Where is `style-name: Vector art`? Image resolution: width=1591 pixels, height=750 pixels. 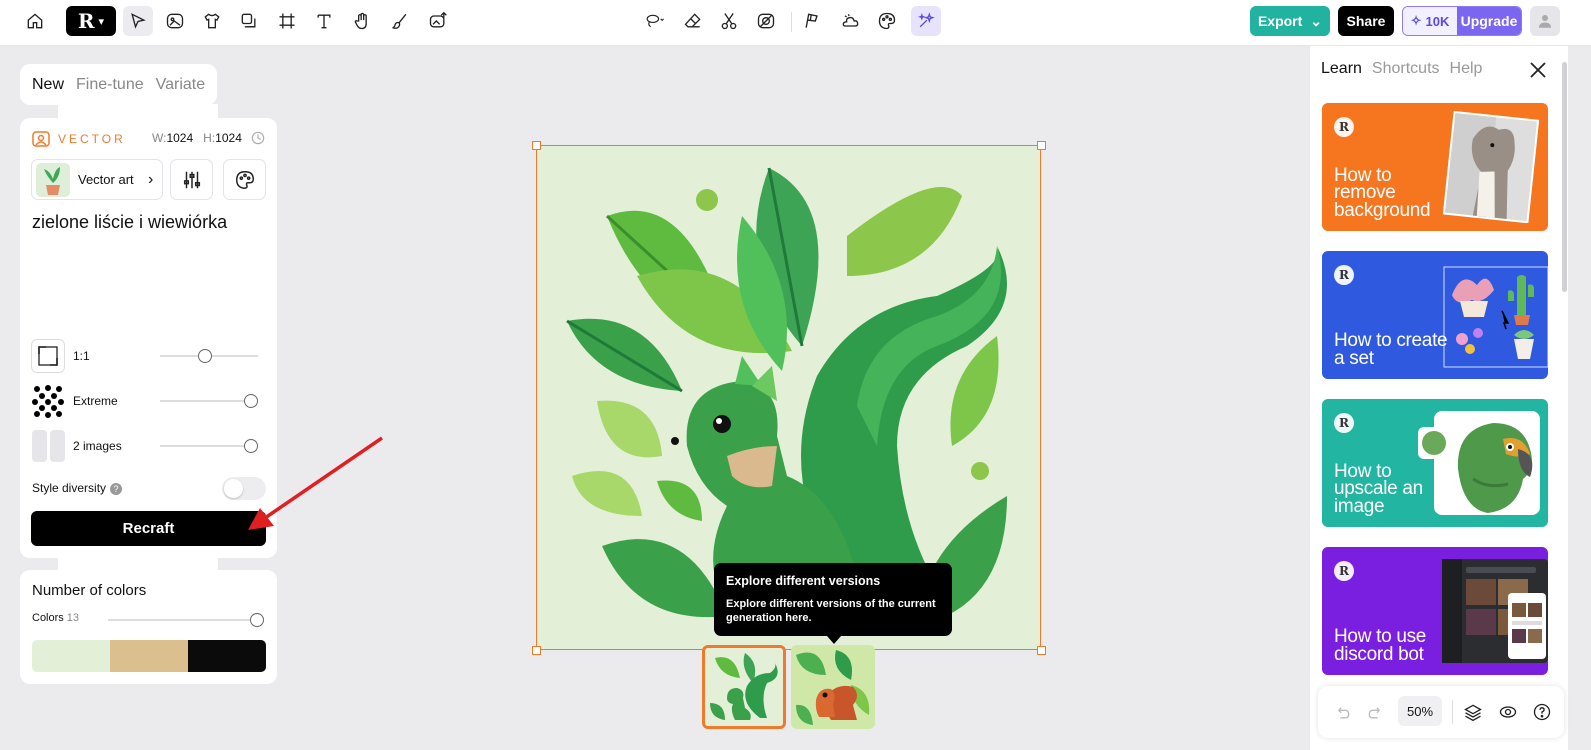
style-name: Vector art is located at coordinates (106, 179).